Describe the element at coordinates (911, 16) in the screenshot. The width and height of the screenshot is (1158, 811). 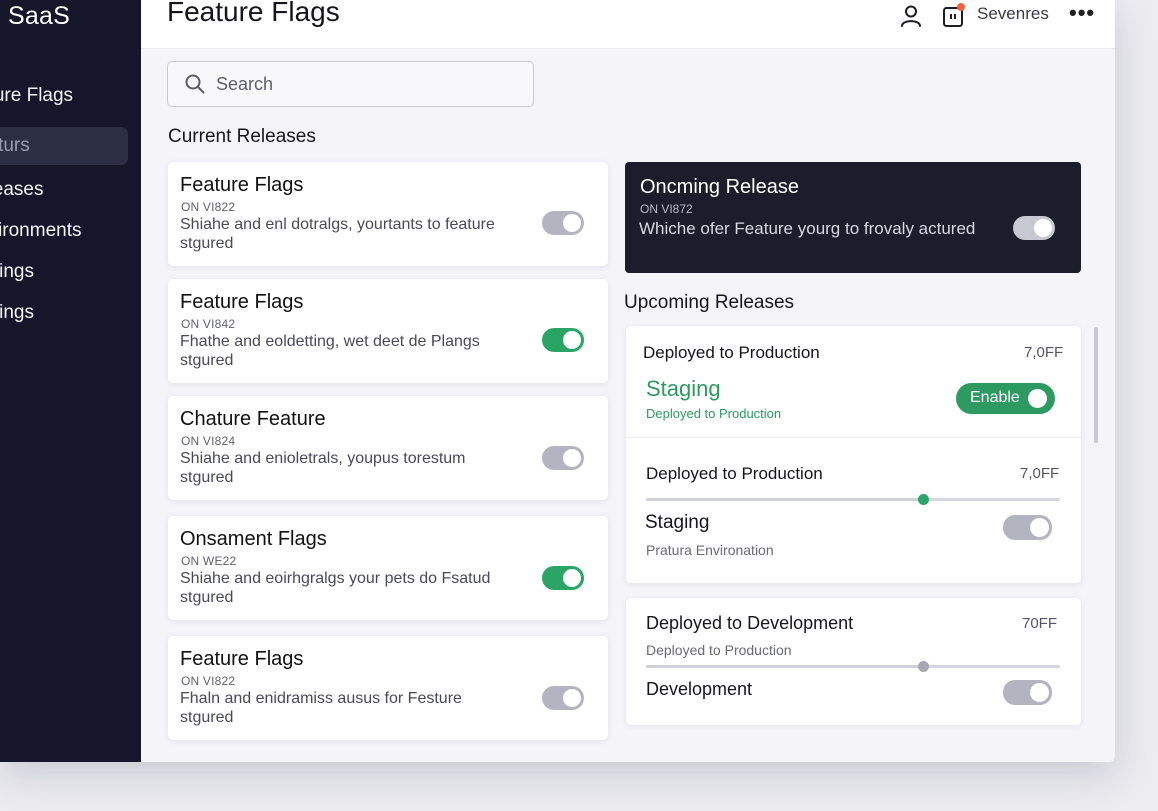
I see `user-icon` at that location.